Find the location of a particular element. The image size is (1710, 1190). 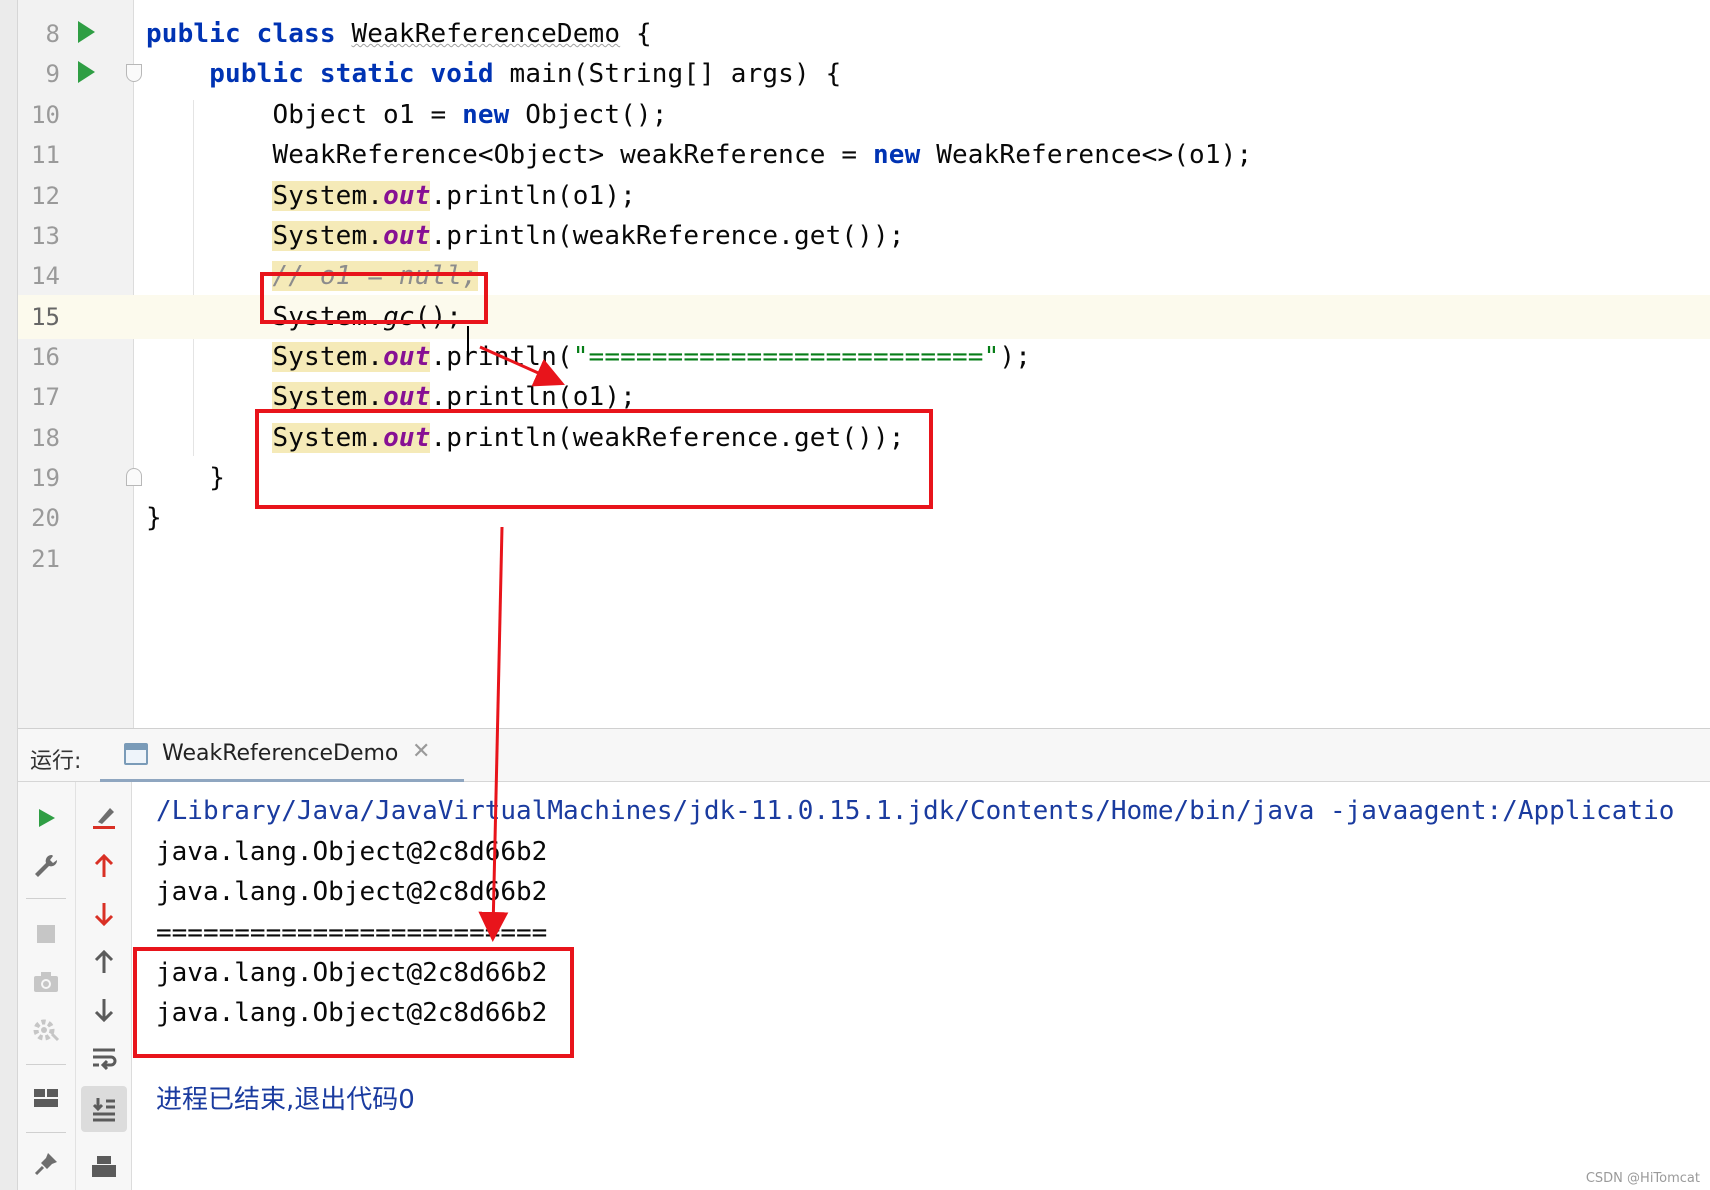

code-line-14: 14 // o1 = null; is located at coordinates (855, 276).